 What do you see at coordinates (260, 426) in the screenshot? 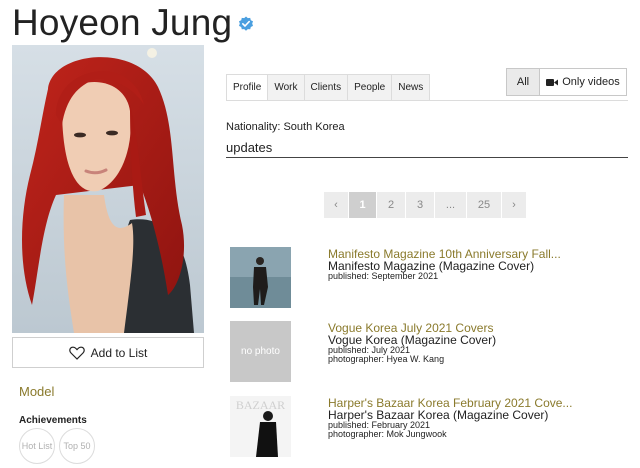
I see `item-thumbnail: BAZAAR` at bounding box center [260, 426].